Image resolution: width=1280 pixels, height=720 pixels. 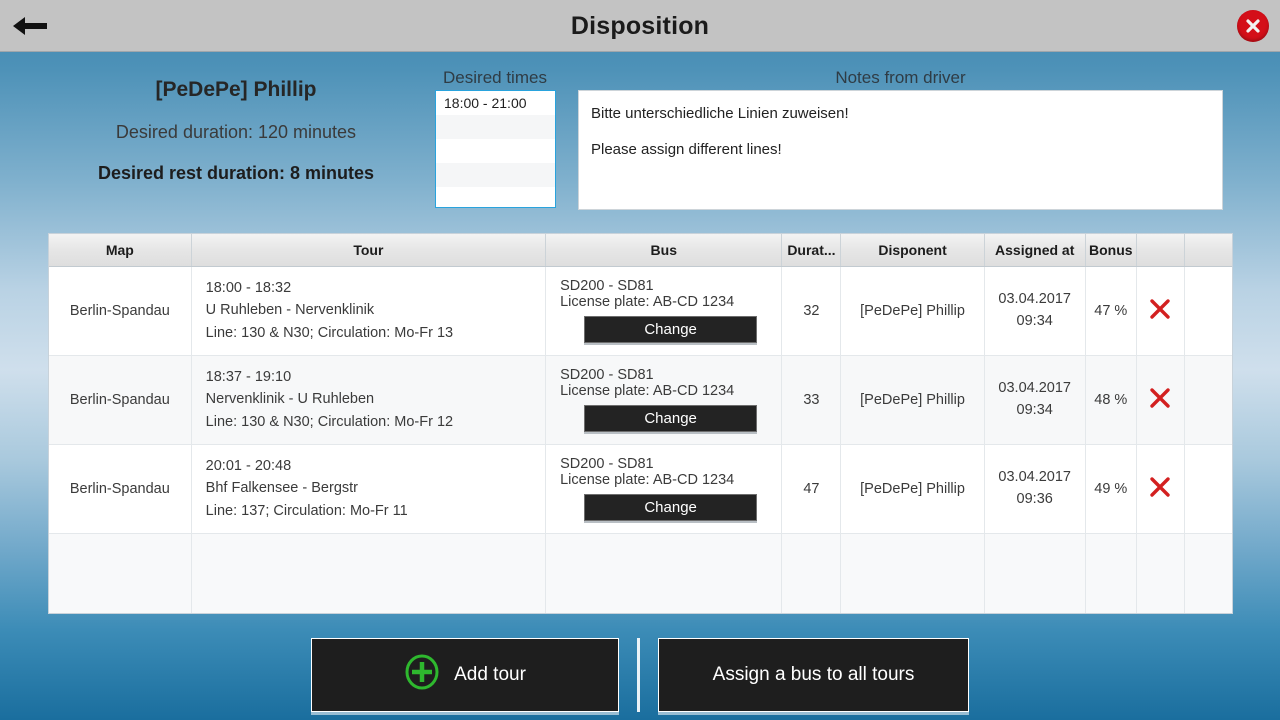 What do you see at coordinates (1111, 250) in the screenshot?
I see `column-header-bonus: Bonus` at bounding box center [1111, 250].